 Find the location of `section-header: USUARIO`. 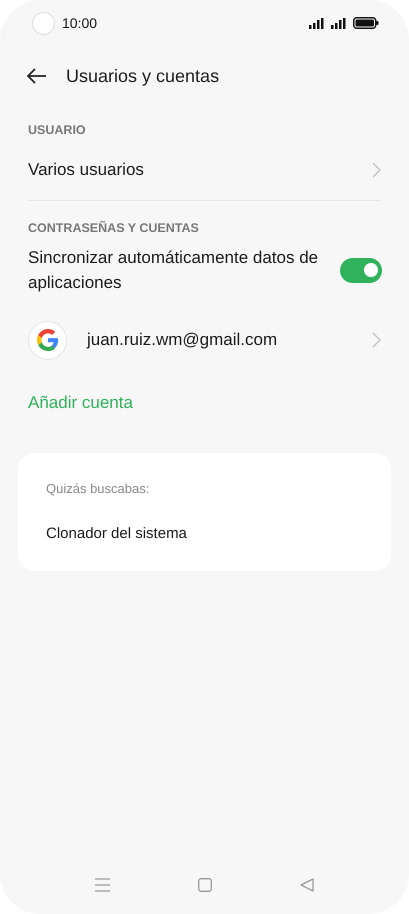

section-header: USUARIO is located at coordinates (57, 131).